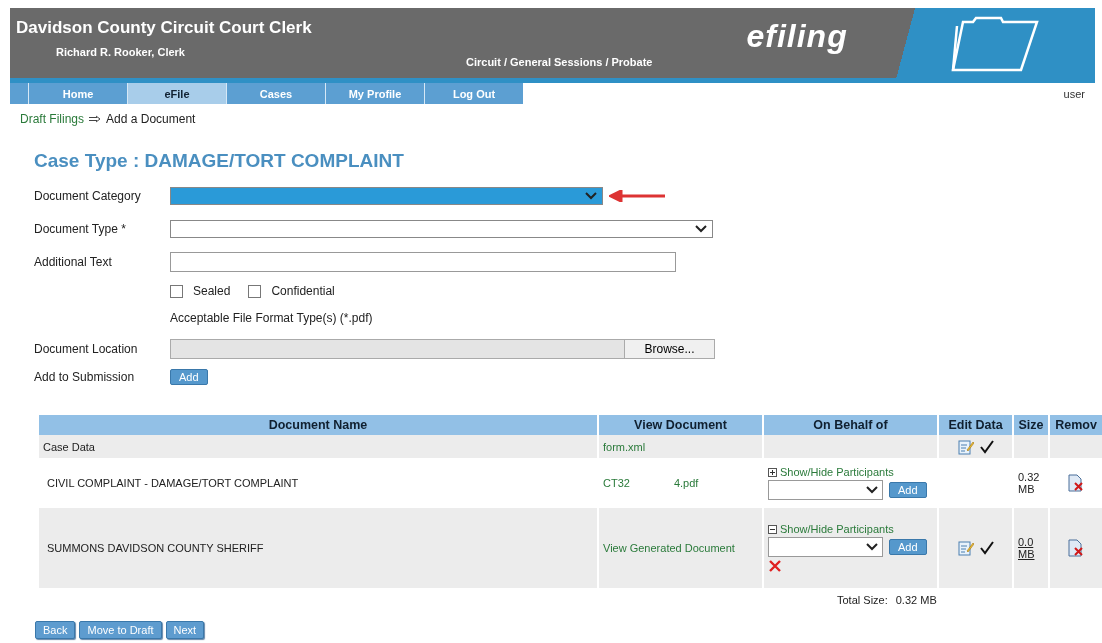 The width and height of the screenshot is (1102, 643). What do you see at coordinates (423, 261) in the screenshot?
I see `text-input` at bounding box center [423, 261].